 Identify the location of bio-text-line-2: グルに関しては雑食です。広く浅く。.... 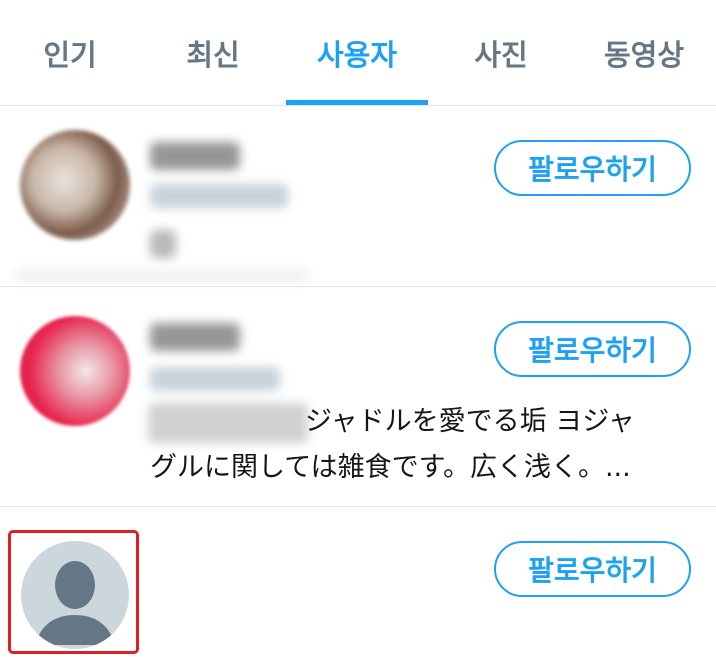
(390, 467).